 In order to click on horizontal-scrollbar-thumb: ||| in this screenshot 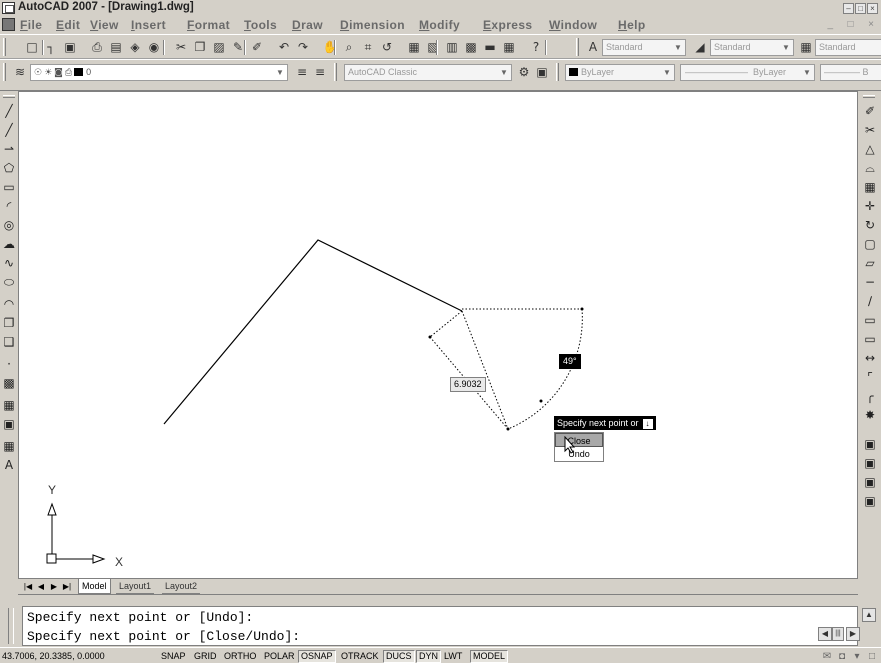, I will do `click(838, 634)`.